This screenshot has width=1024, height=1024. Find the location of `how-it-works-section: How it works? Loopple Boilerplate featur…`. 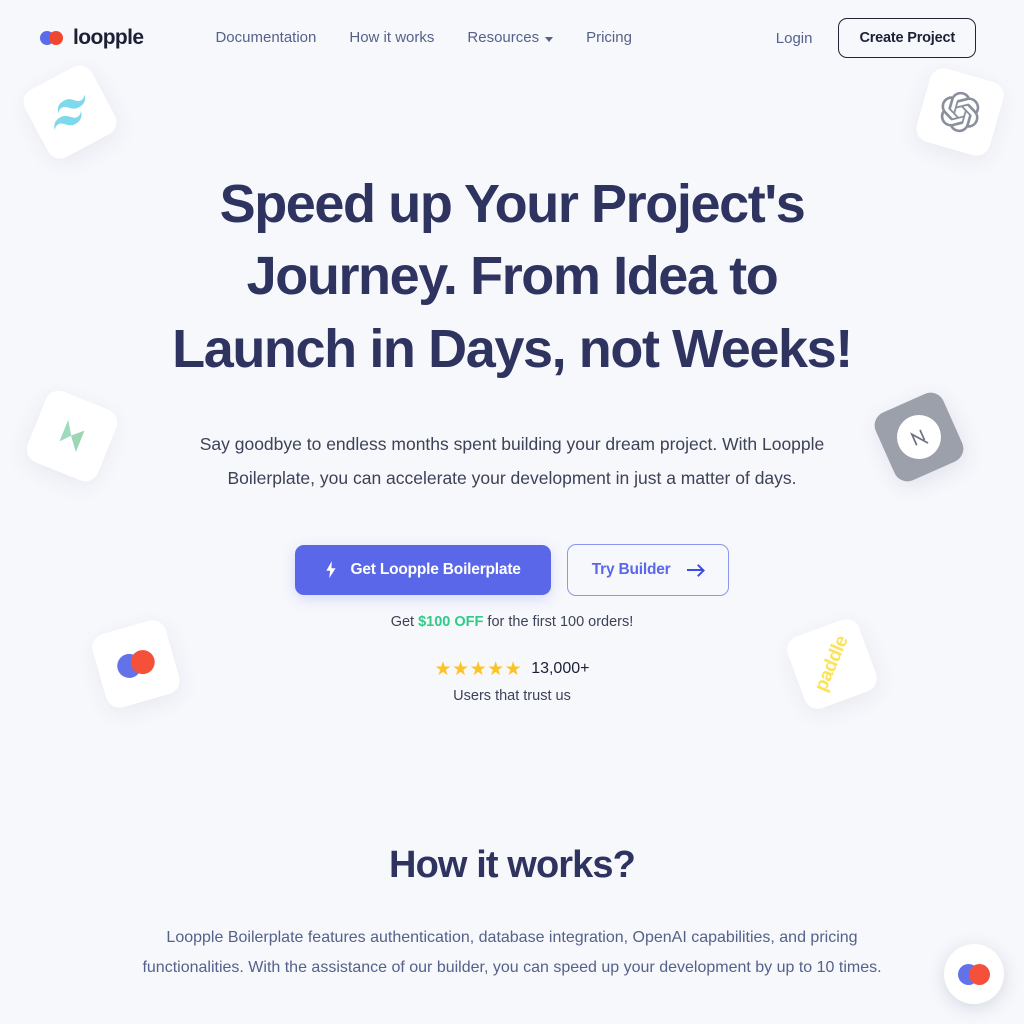

how-it-works-section: How it works? Loopple Boilerplate featur… is located at coordinates (512, 914).